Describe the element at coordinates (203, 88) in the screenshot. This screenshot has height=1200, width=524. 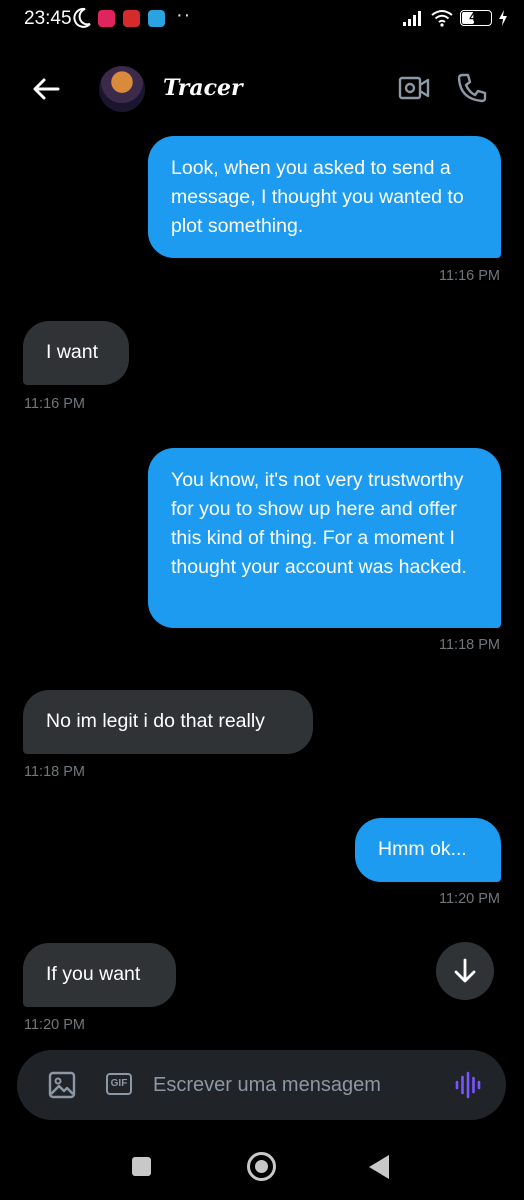
I see `contact-name: Tracer` at that location.